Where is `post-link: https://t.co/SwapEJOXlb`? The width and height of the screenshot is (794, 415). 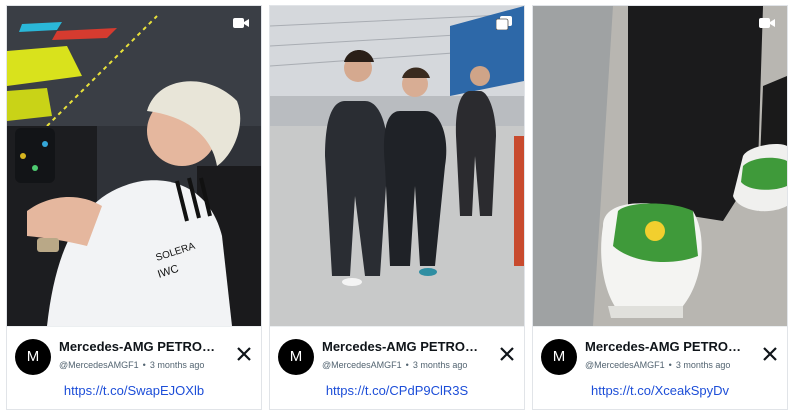 post-link: https://t.co/SwapEJOXlb is located at coordinates (134, 390).